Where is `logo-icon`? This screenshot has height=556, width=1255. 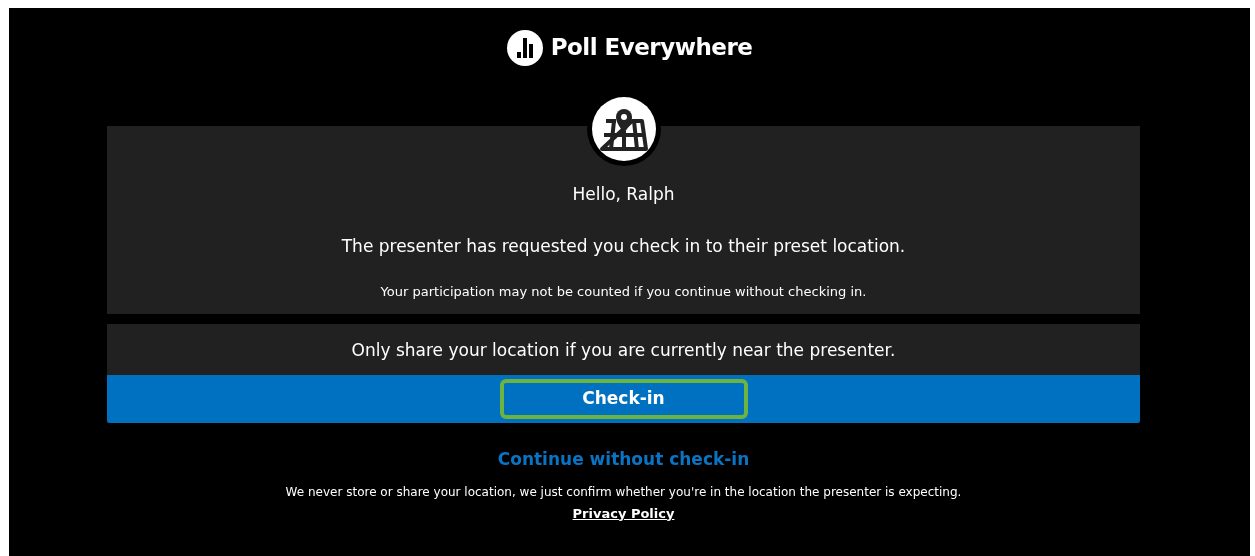 logo-icon is located at coordinates (524, 48).